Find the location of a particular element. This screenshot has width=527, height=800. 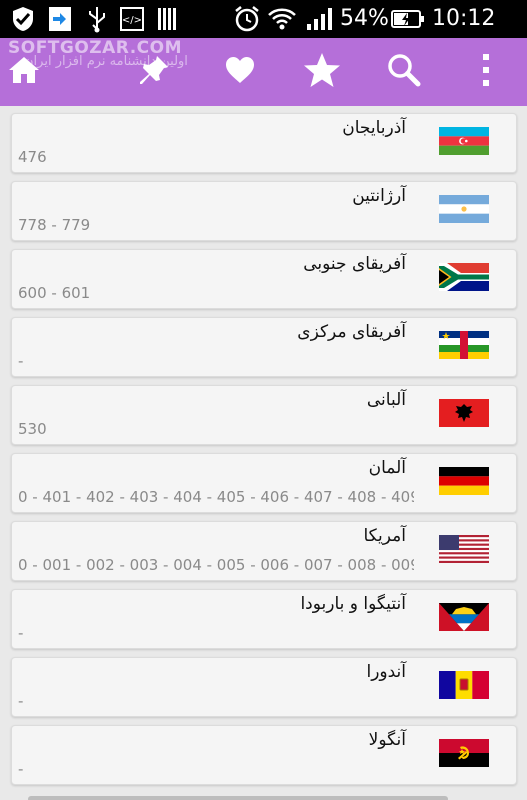

heart-icon is located at coordinates (240, 72).